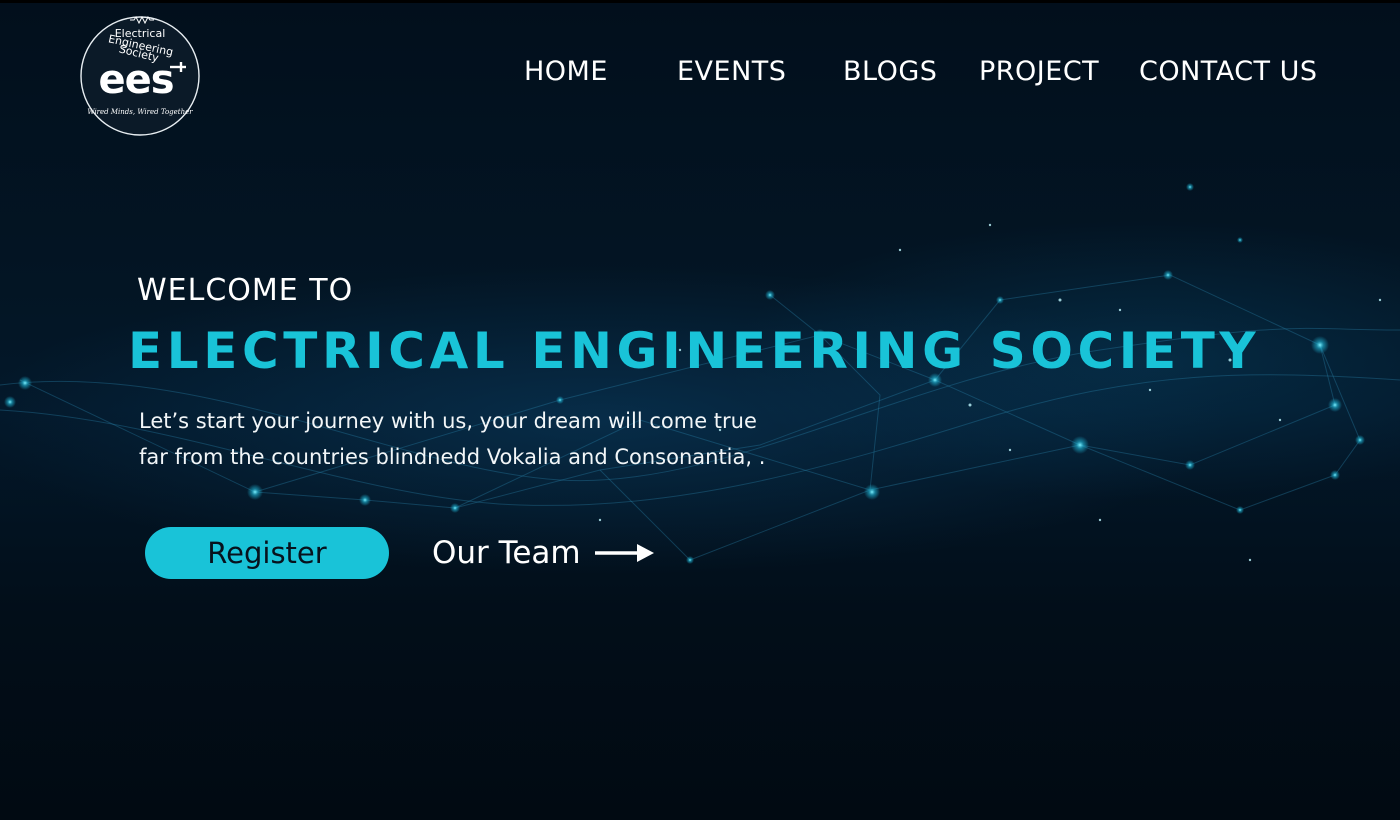  What do you see at coordinates (890, 71) in the screenshot?
I see `nav-blogs: BLOGS` at bounding box center [890, 71].